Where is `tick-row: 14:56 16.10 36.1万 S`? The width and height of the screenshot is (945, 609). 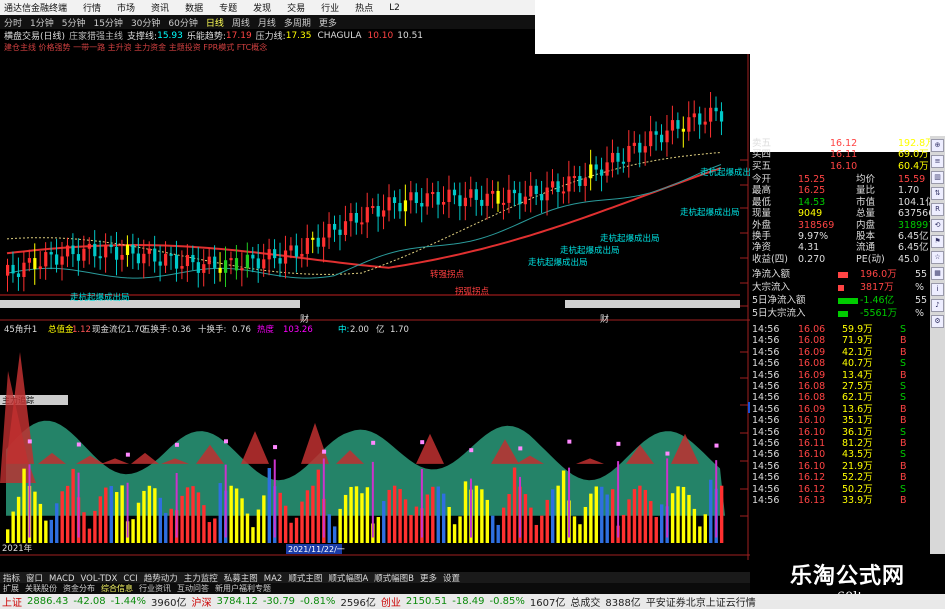
tick-row: 14:56 16.10 36.1万 S is located at coordinates (840, 432).